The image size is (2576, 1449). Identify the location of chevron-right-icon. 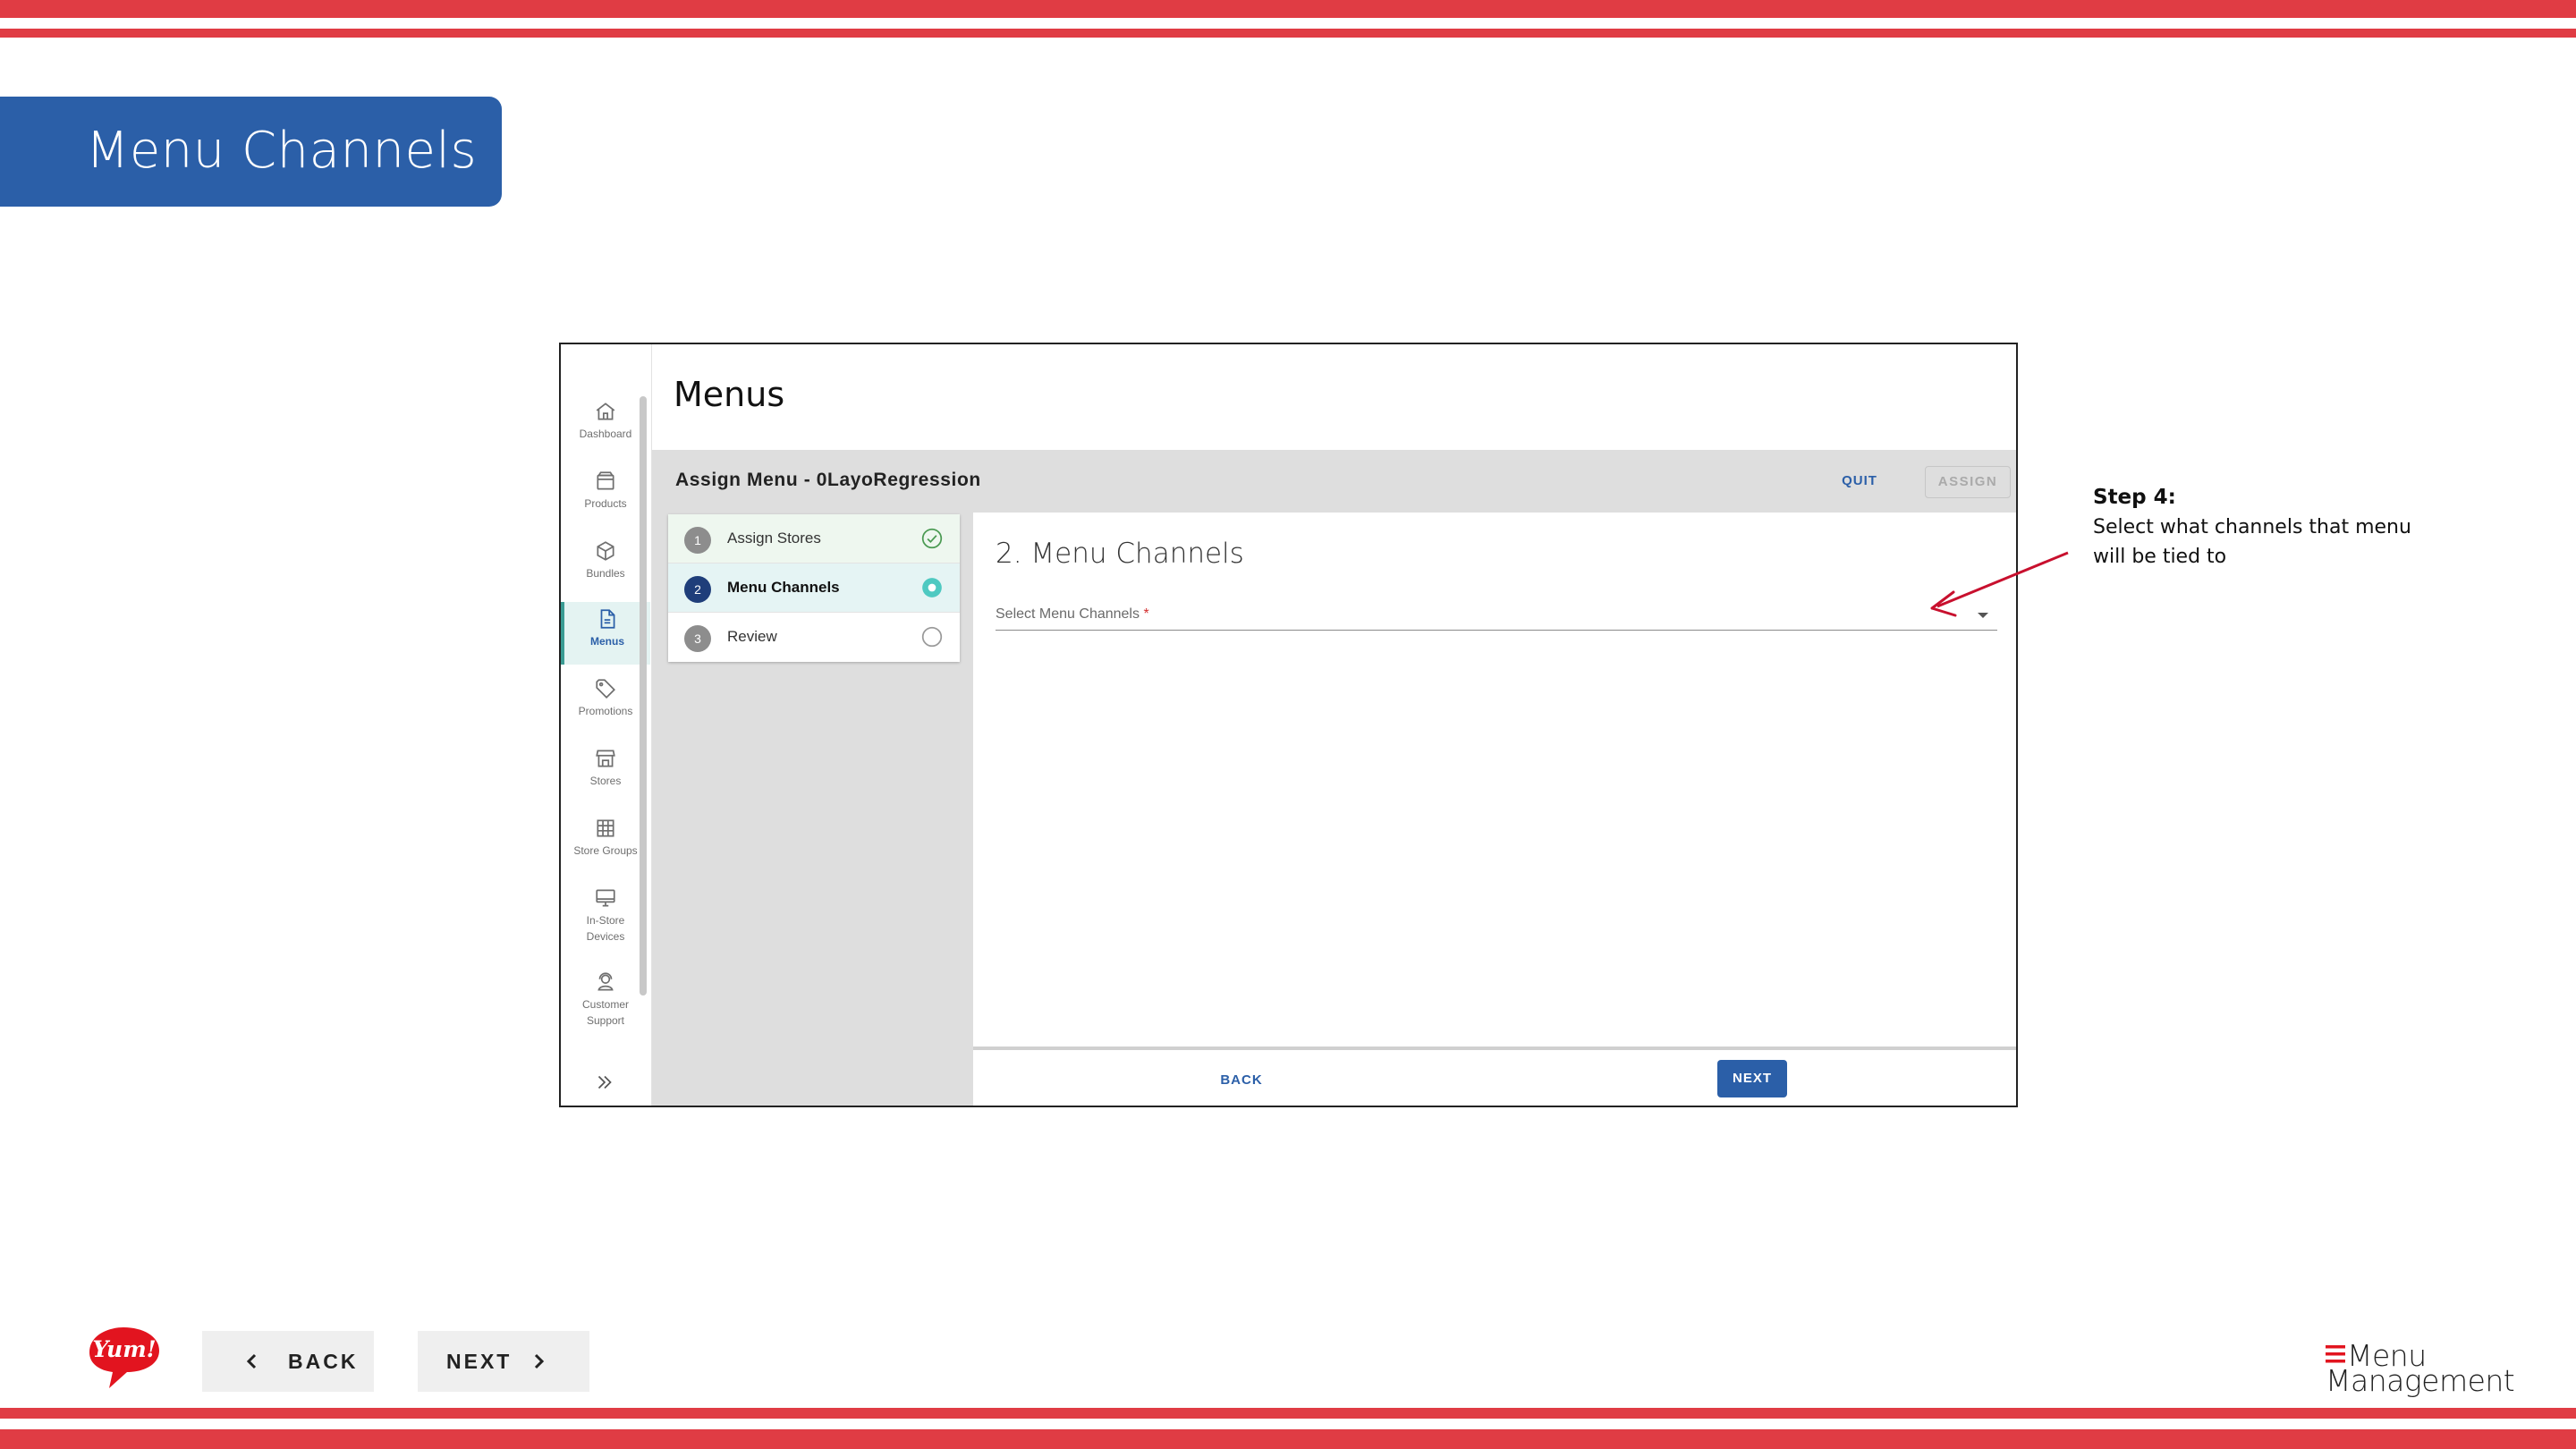
(539, 1361).